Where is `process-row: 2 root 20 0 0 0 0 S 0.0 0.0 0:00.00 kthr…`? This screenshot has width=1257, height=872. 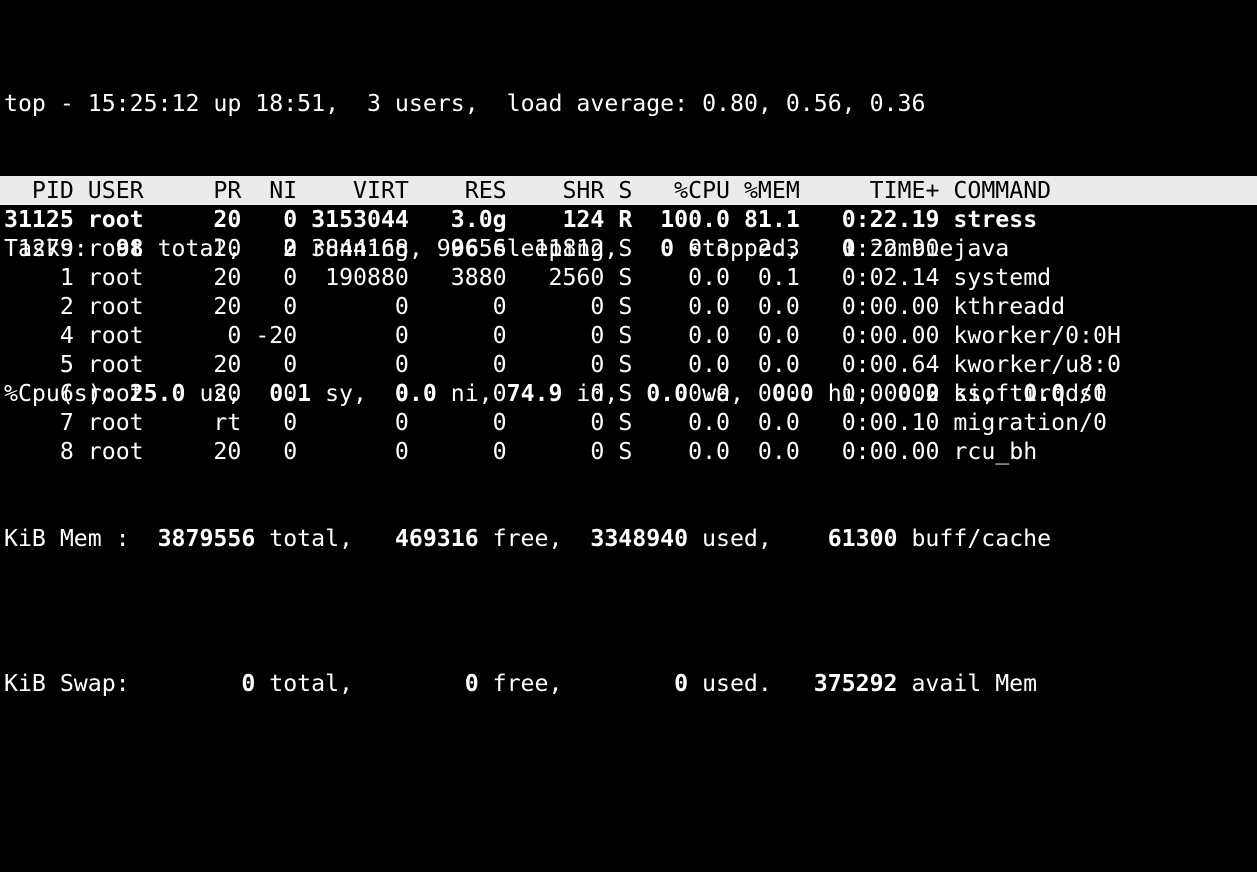 process-row: 2 root 20 0 0 0 0 S 0.0 0.0 0:00.00 kthr… is located at coordinates (576, 306).